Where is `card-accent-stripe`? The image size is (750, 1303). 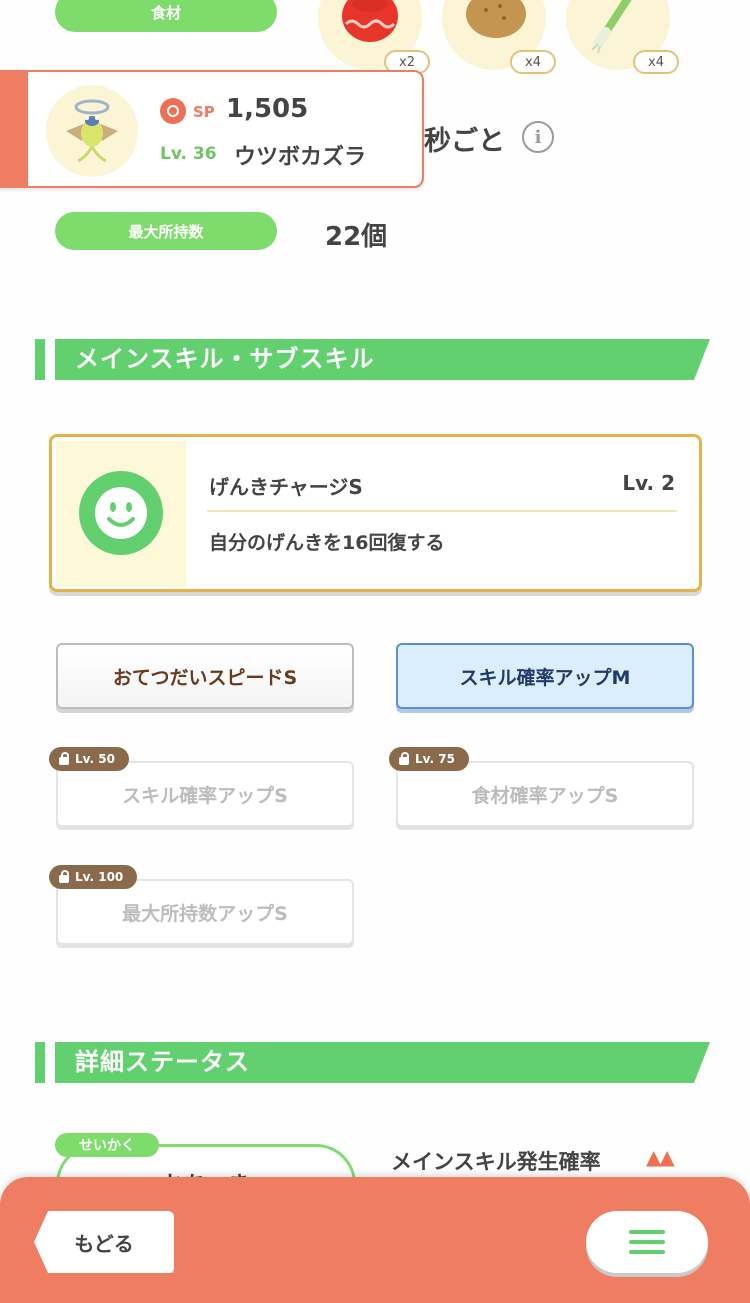 card-accent-stripe is located at coordinates (14, 129).